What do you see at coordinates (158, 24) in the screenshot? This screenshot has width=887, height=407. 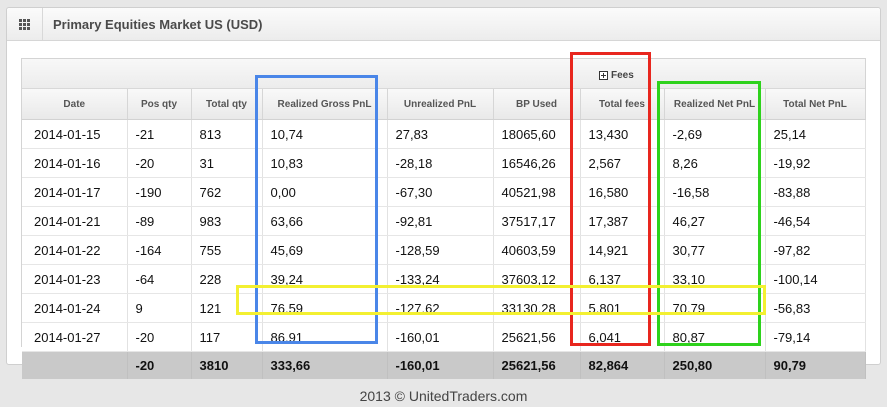 I see `panel-title: Primary Equities Market US (USD)` at bounding box center [158, 24].